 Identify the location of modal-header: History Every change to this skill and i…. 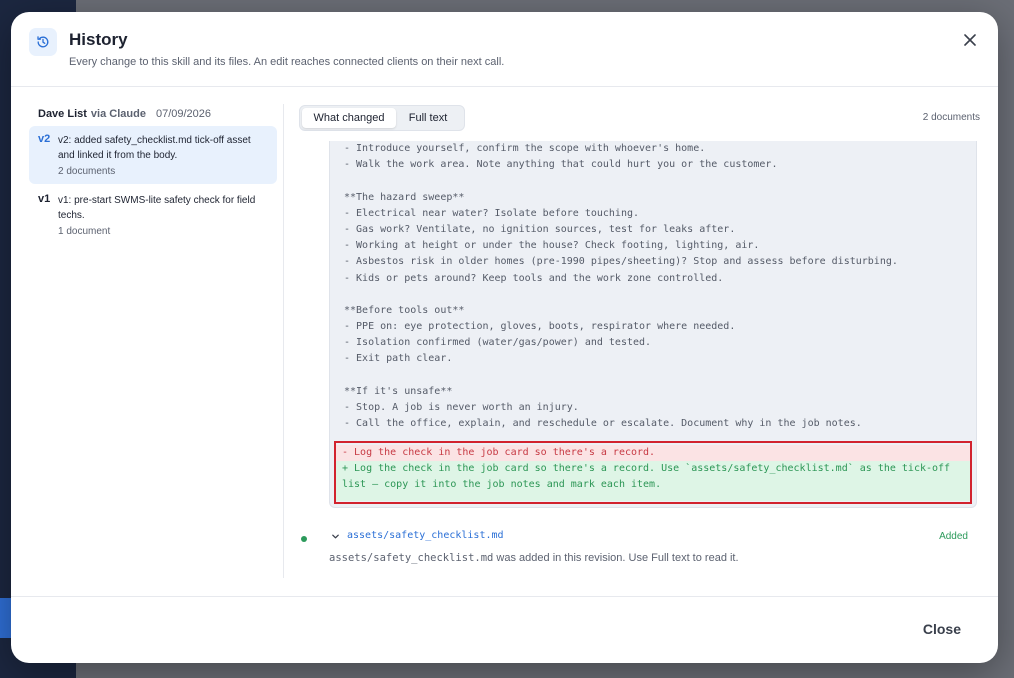
(504, 49).